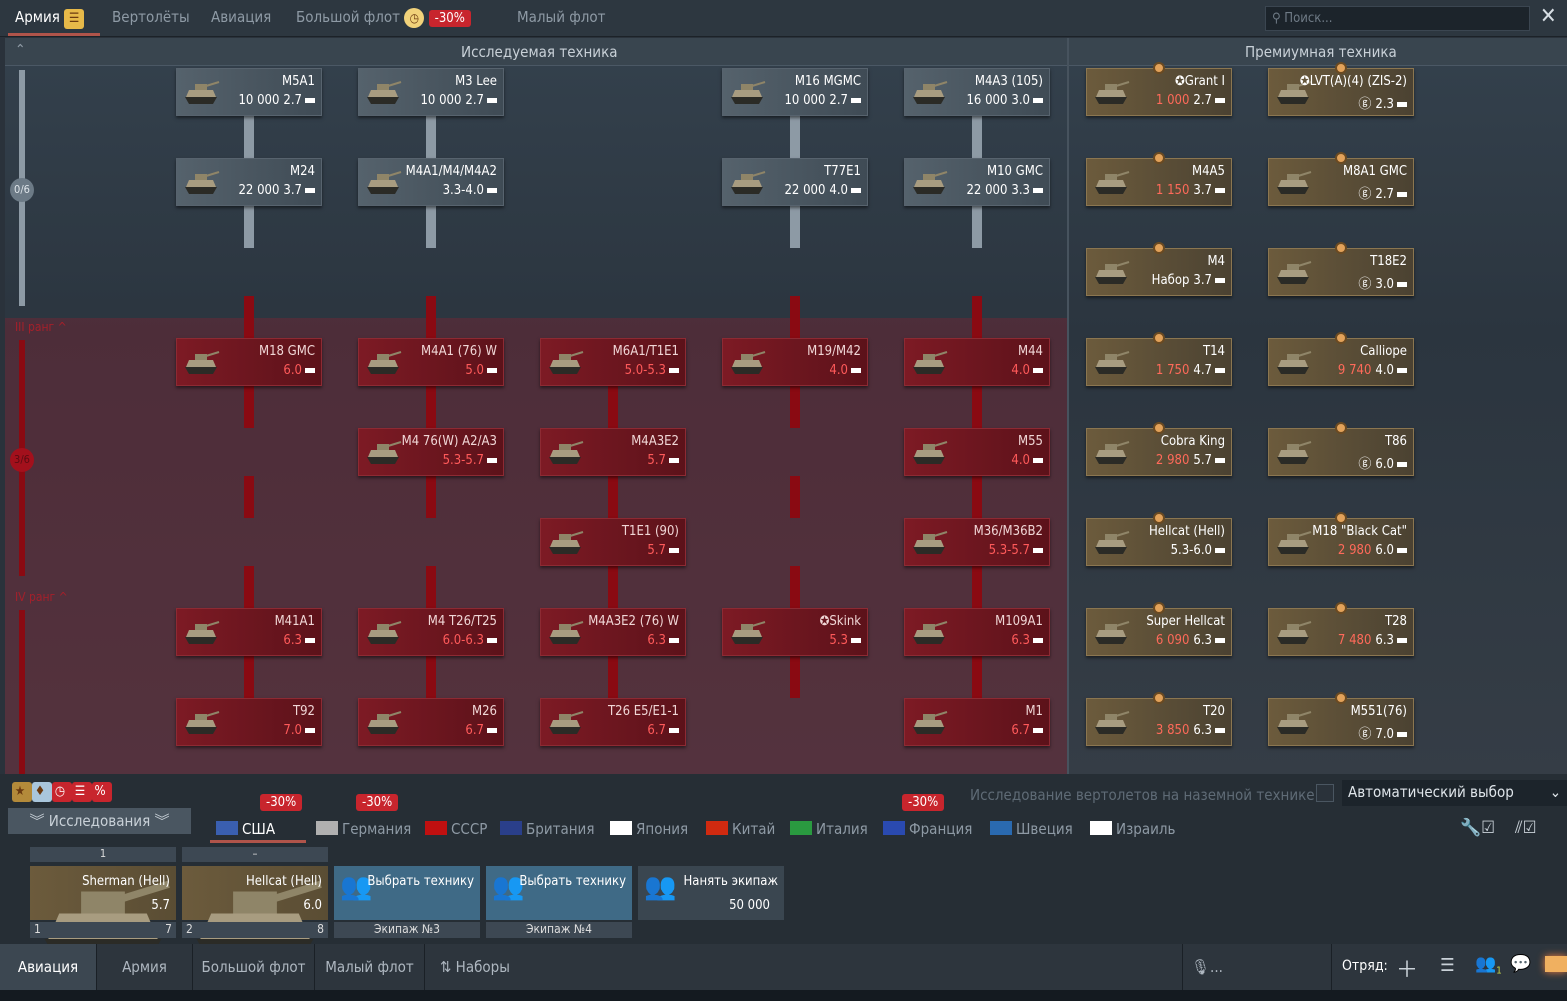 Image resolution: width=1567 pixels, height=1001 pixels. What do you see at coordinates (103, 906) in the screenshot?
I see `crew-slot: 1 Sherman (Hell) 5.7 1 7` at bounding box center [103, 906].